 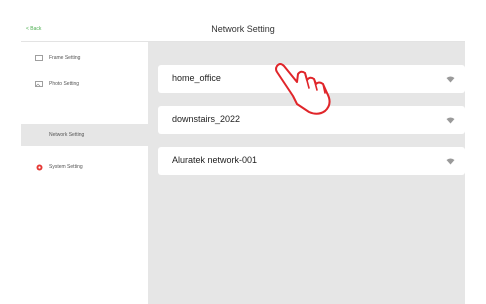 I want to click on sidebar-item-photo-setting: Photo Setting, so click(x=84, y=84).